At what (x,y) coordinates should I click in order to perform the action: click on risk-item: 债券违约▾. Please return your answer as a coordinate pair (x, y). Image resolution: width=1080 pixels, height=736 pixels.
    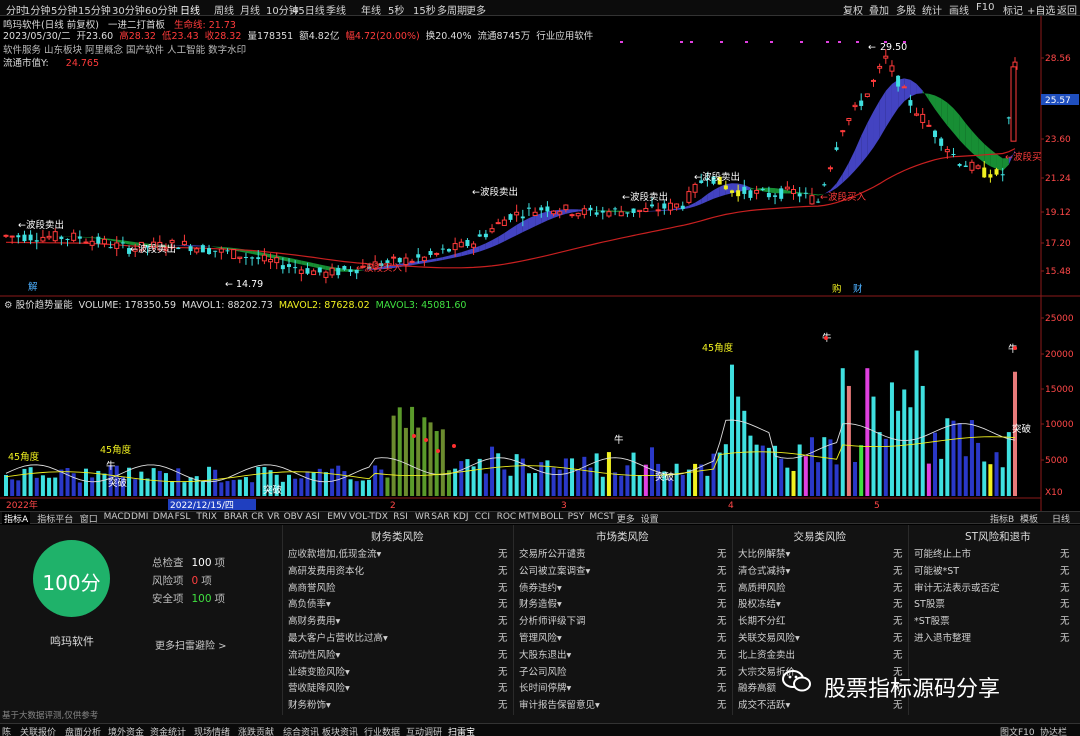
    Looking at the image, I should click on (540, 587).